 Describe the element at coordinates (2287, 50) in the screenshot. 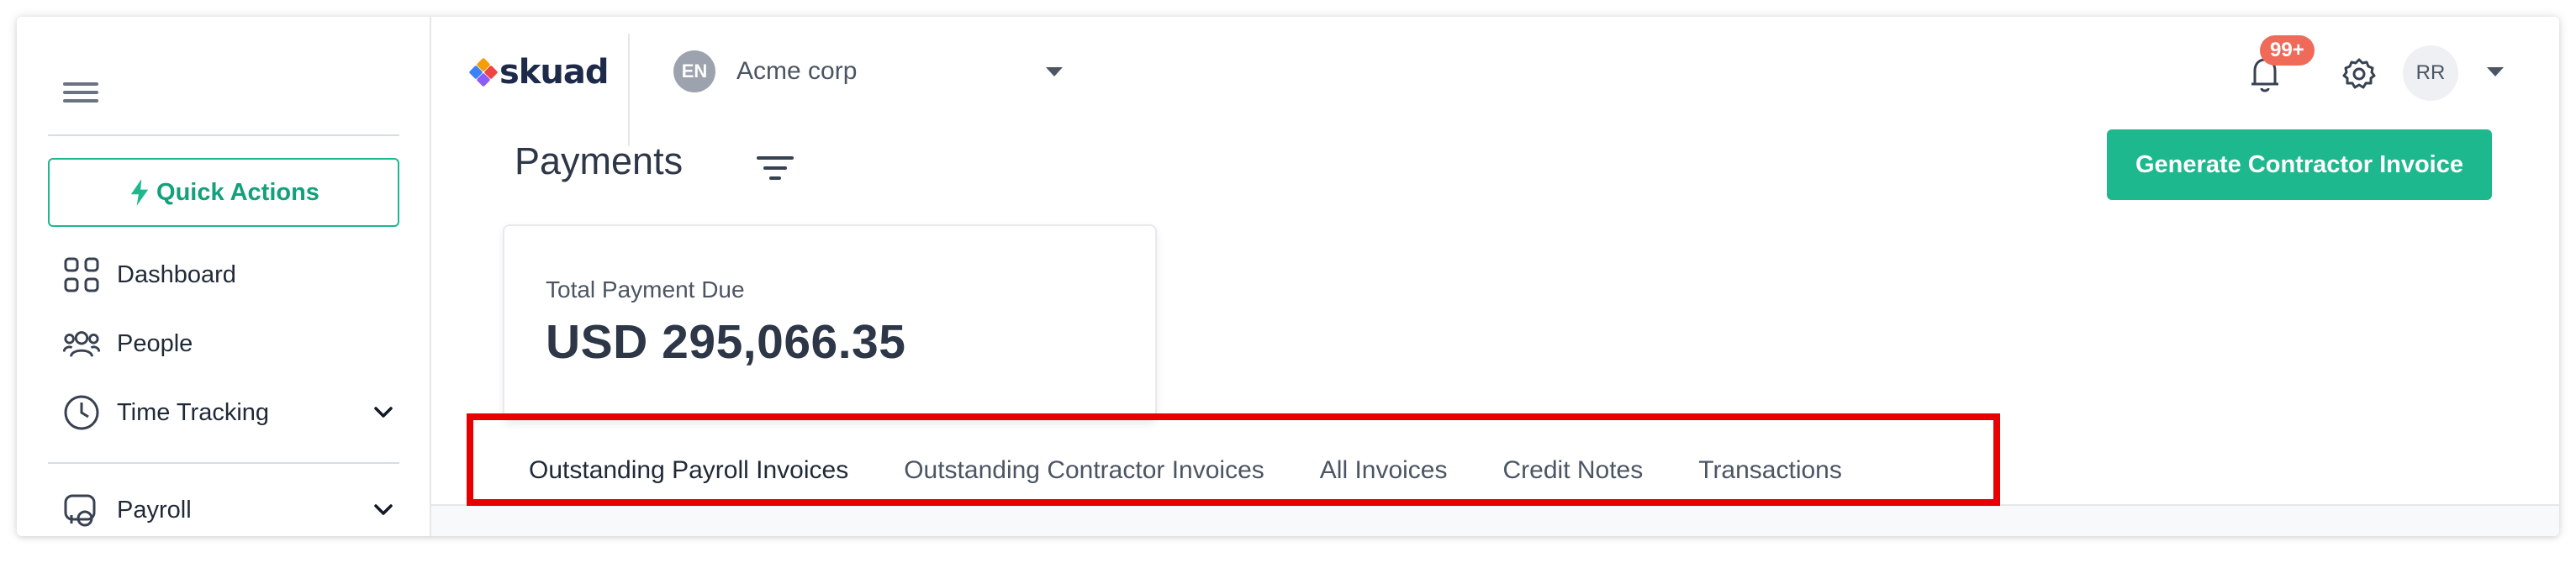

I see `notification-count-badge: 99+` at that location.